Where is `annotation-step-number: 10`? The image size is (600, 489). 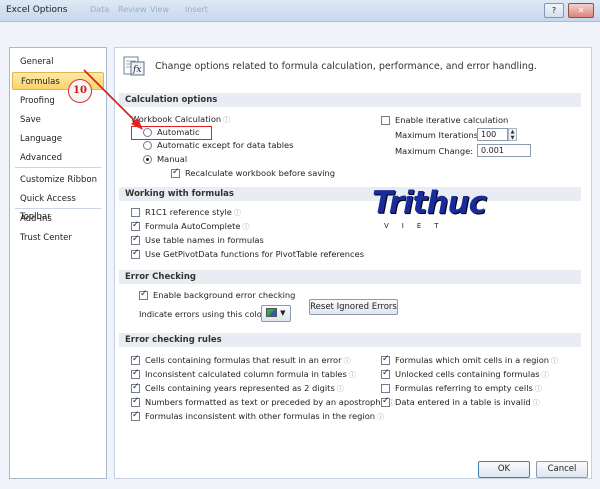 annotation-step-number: 10 is located at coordinates (80, 91).